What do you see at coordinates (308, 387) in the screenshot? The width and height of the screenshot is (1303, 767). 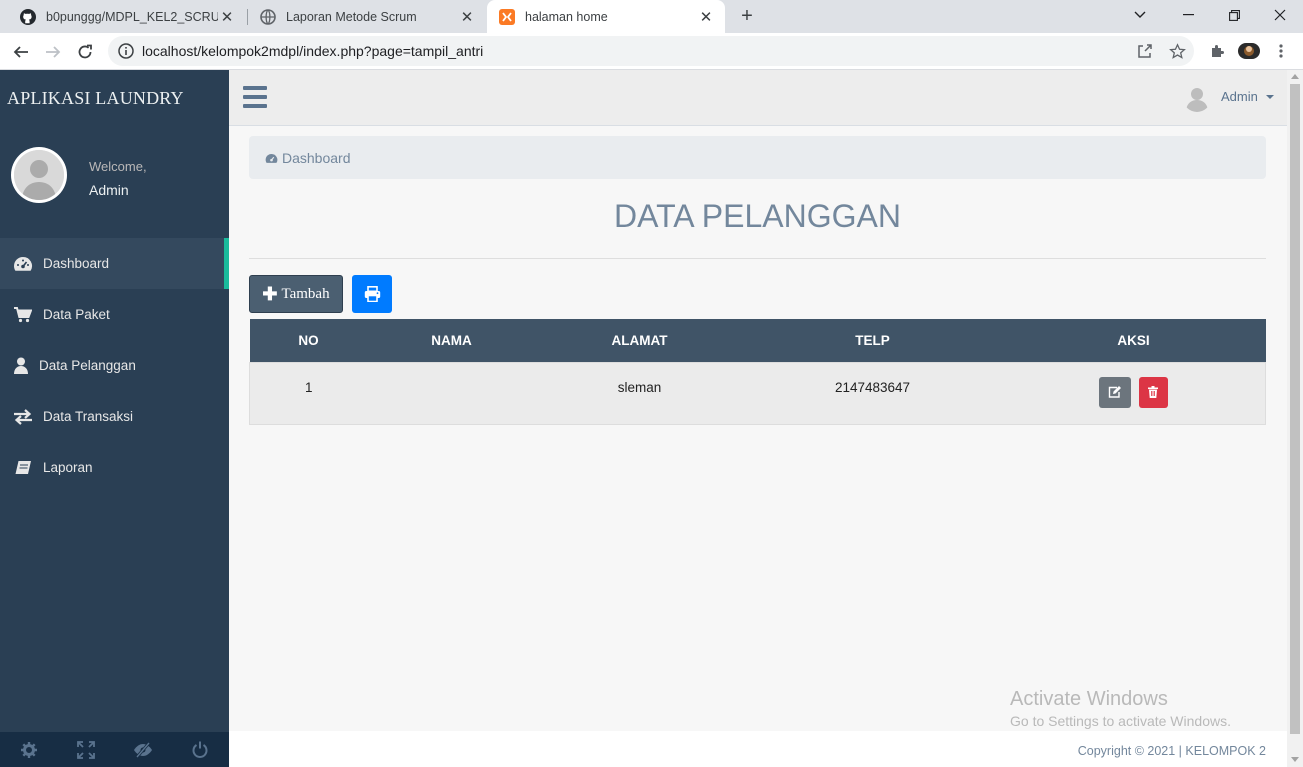 I see `cell-no: 1` at bounding box center [308, 387].